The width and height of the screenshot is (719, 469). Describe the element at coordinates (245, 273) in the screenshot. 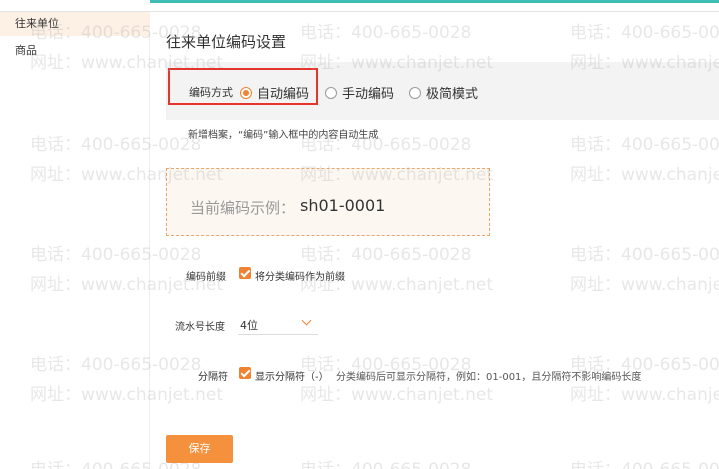

I see `prefix-checkbox` at that location.